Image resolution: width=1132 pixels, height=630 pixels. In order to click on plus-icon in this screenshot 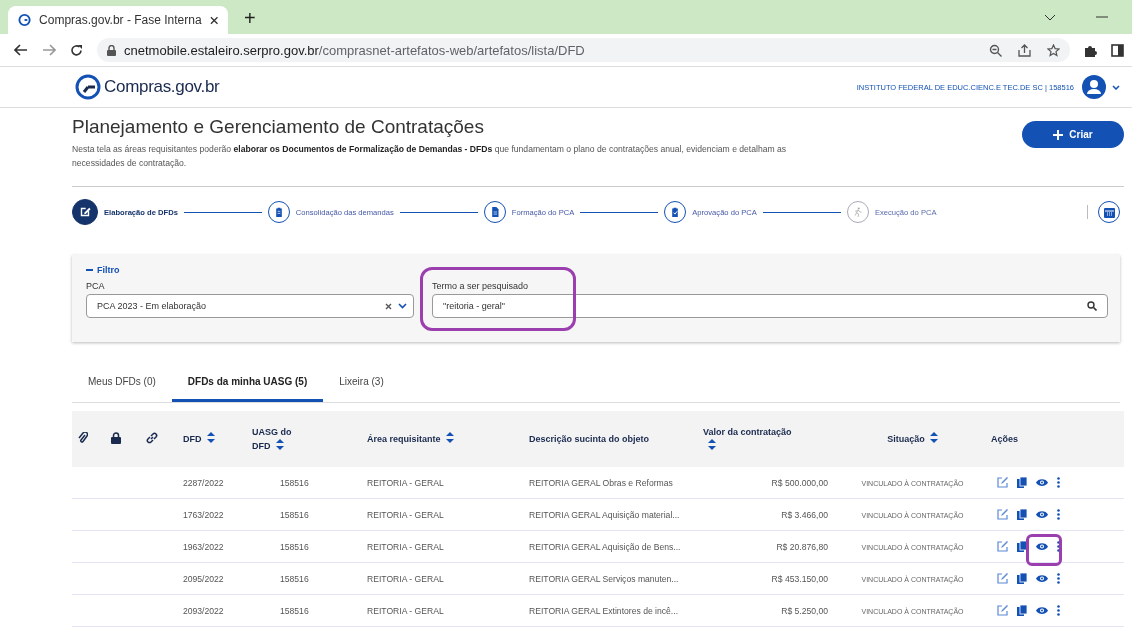, I will do `click(1058, 134)`.